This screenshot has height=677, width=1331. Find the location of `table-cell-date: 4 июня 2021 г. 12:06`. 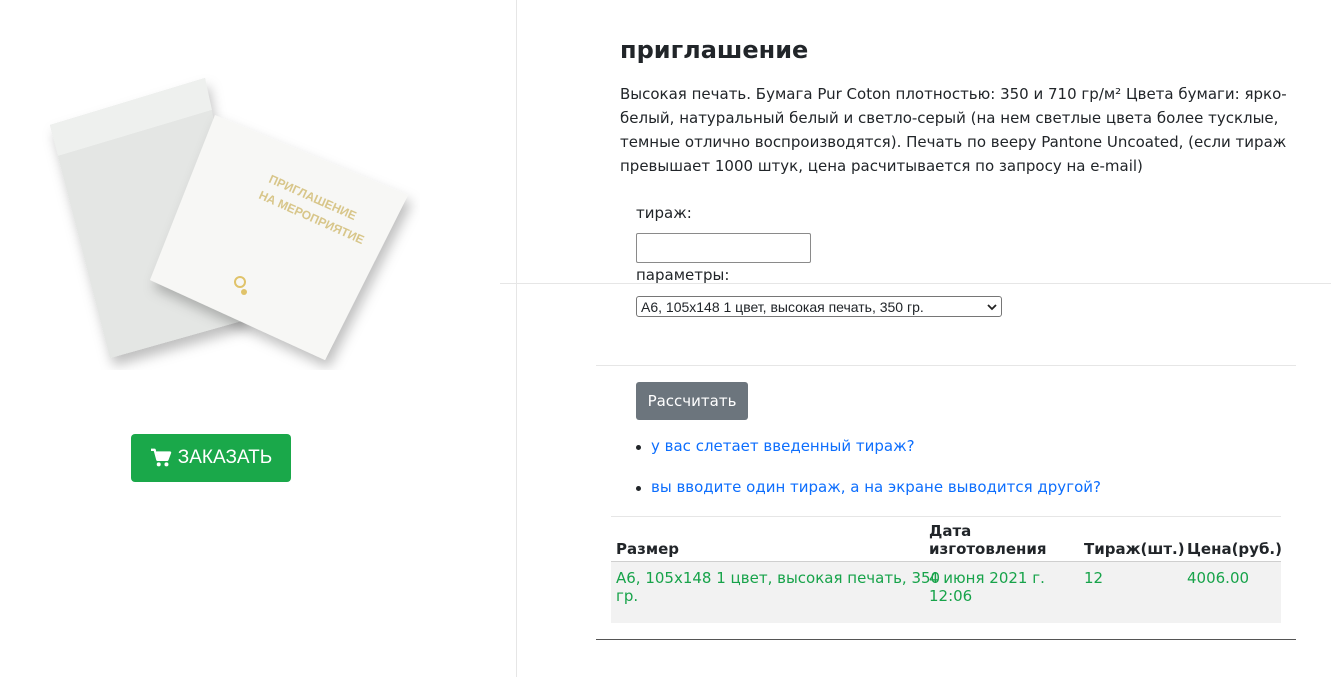

table-cell-date: 4 июня 2021 г. 12:06 is located at coordinates (987, 587).